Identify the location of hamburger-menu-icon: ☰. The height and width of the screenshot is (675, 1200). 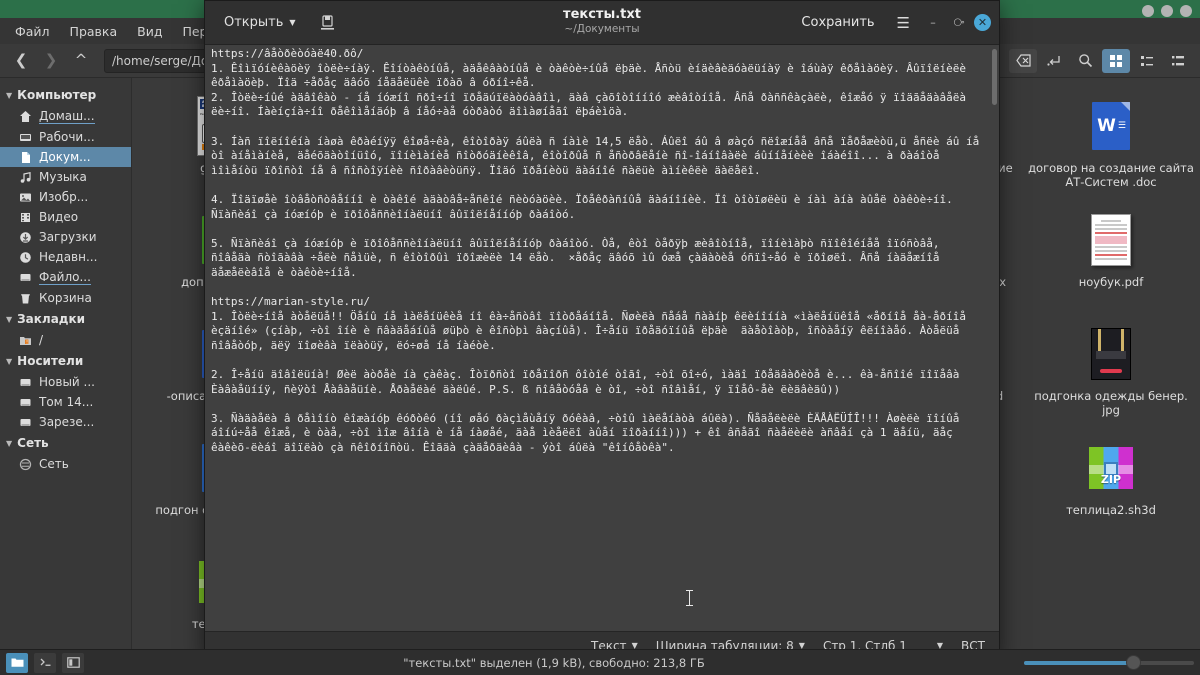
(903, 23).